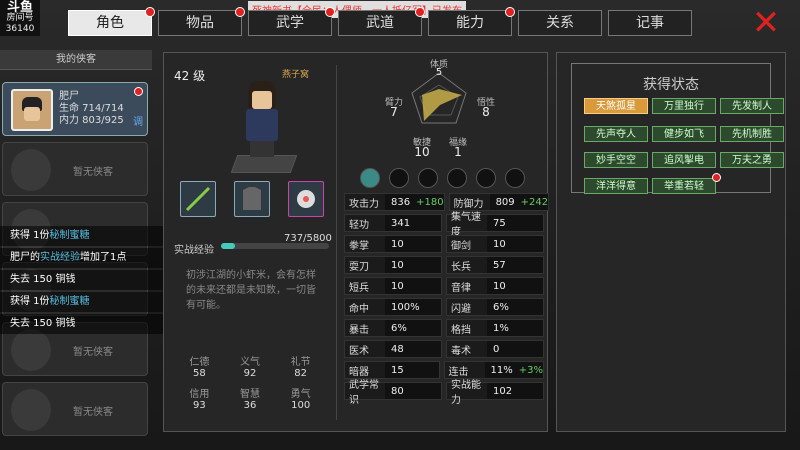 This screenshot has height=450, width=800. Describe the element at coordinates (495, 225) in the screenshot. I see `stat-cell: 集气速度 75` at that location.